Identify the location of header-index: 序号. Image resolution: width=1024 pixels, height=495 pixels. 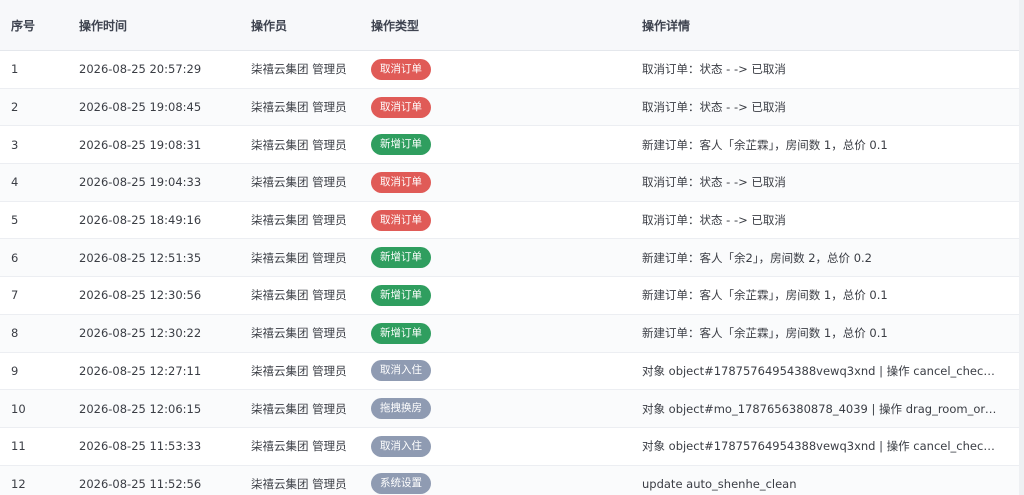
(34, 25).